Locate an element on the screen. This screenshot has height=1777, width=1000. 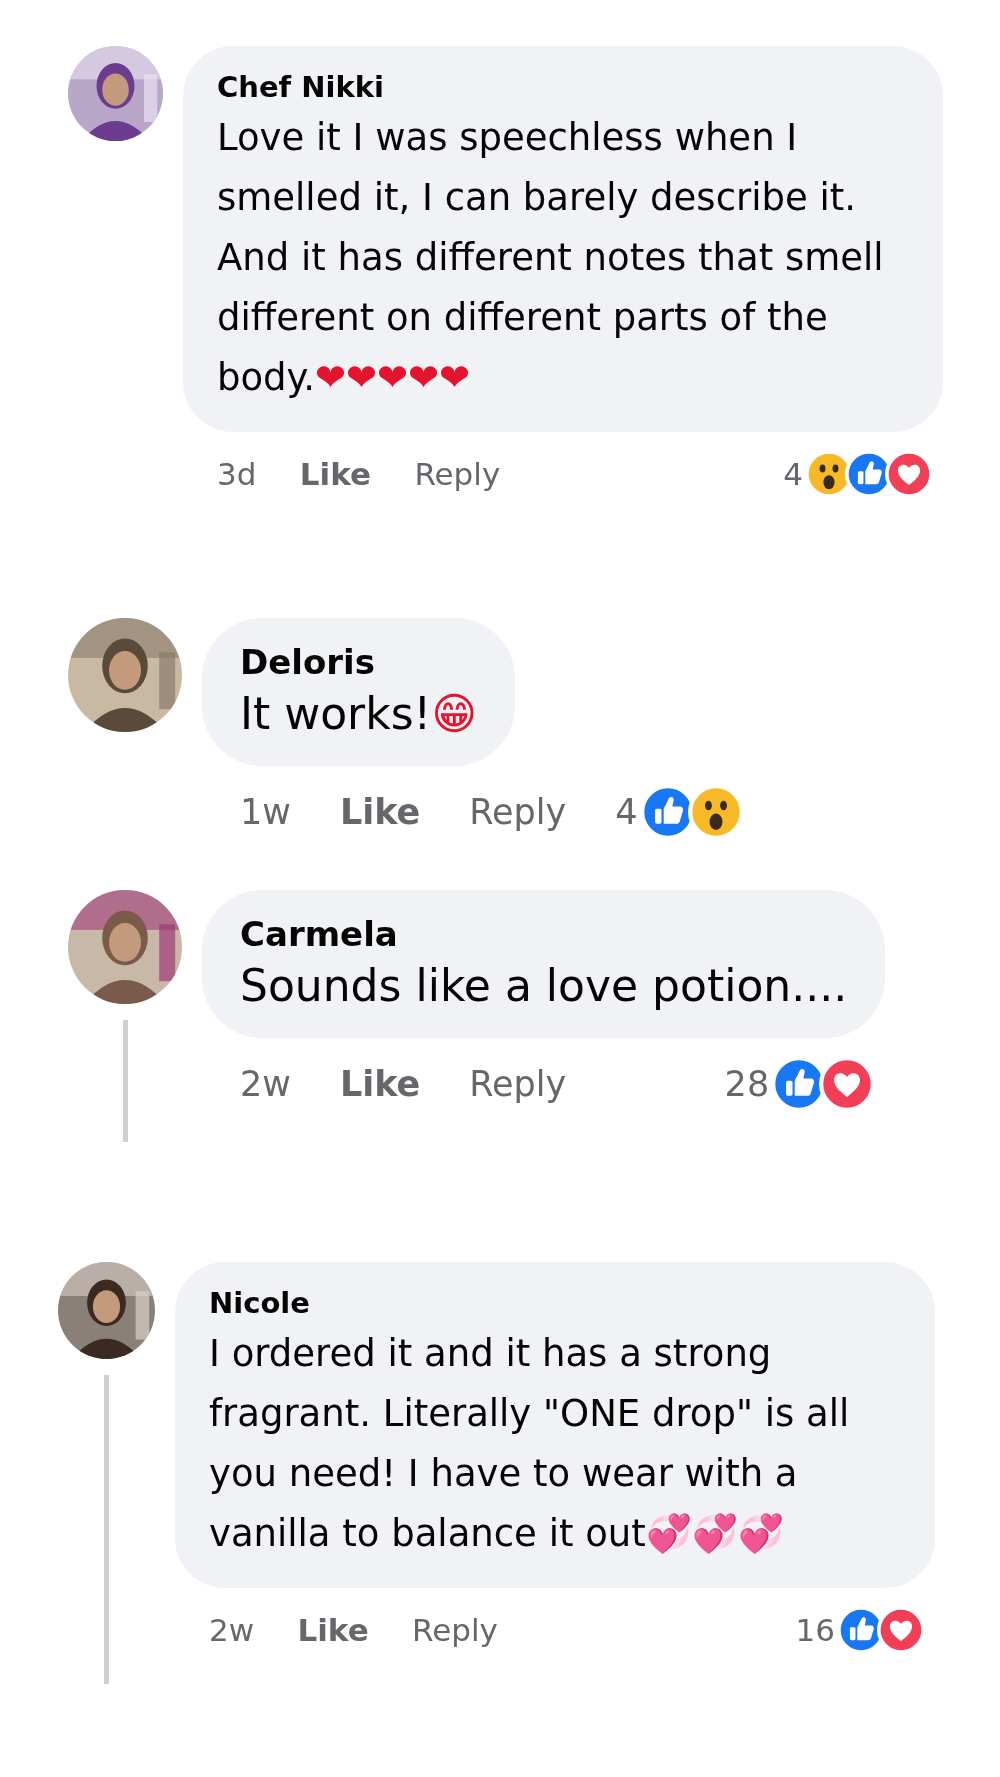
reaction-count: 16 is located at coordinates (815, 1630).